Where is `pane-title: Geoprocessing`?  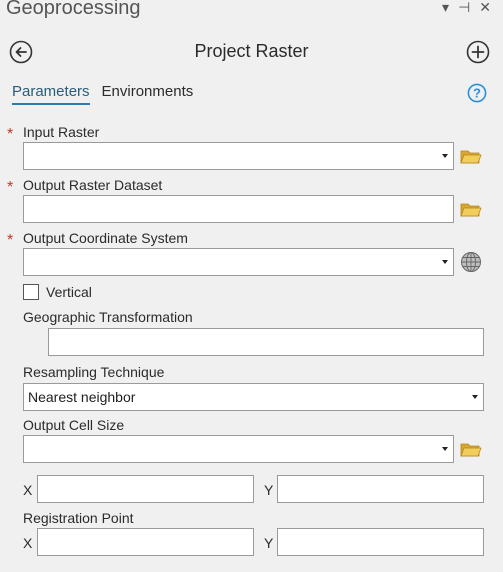
pane-title: Geoprocessing is located at coordinates (73, 9).